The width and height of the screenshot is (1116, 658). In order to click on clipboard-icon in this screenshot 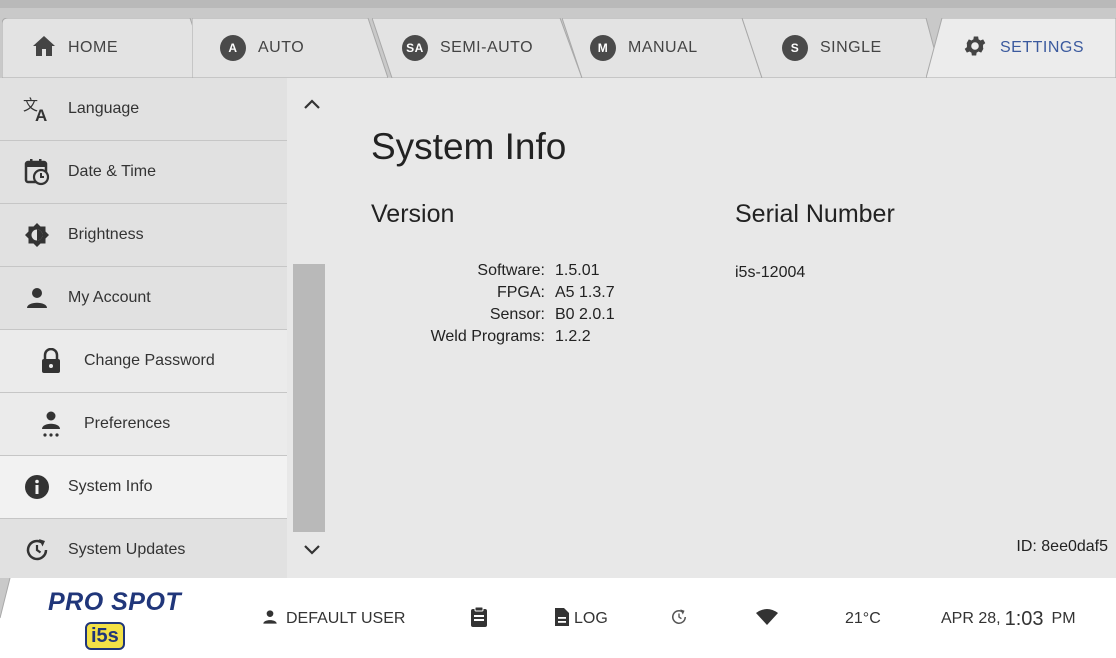, I will do `click(479, 619)`.